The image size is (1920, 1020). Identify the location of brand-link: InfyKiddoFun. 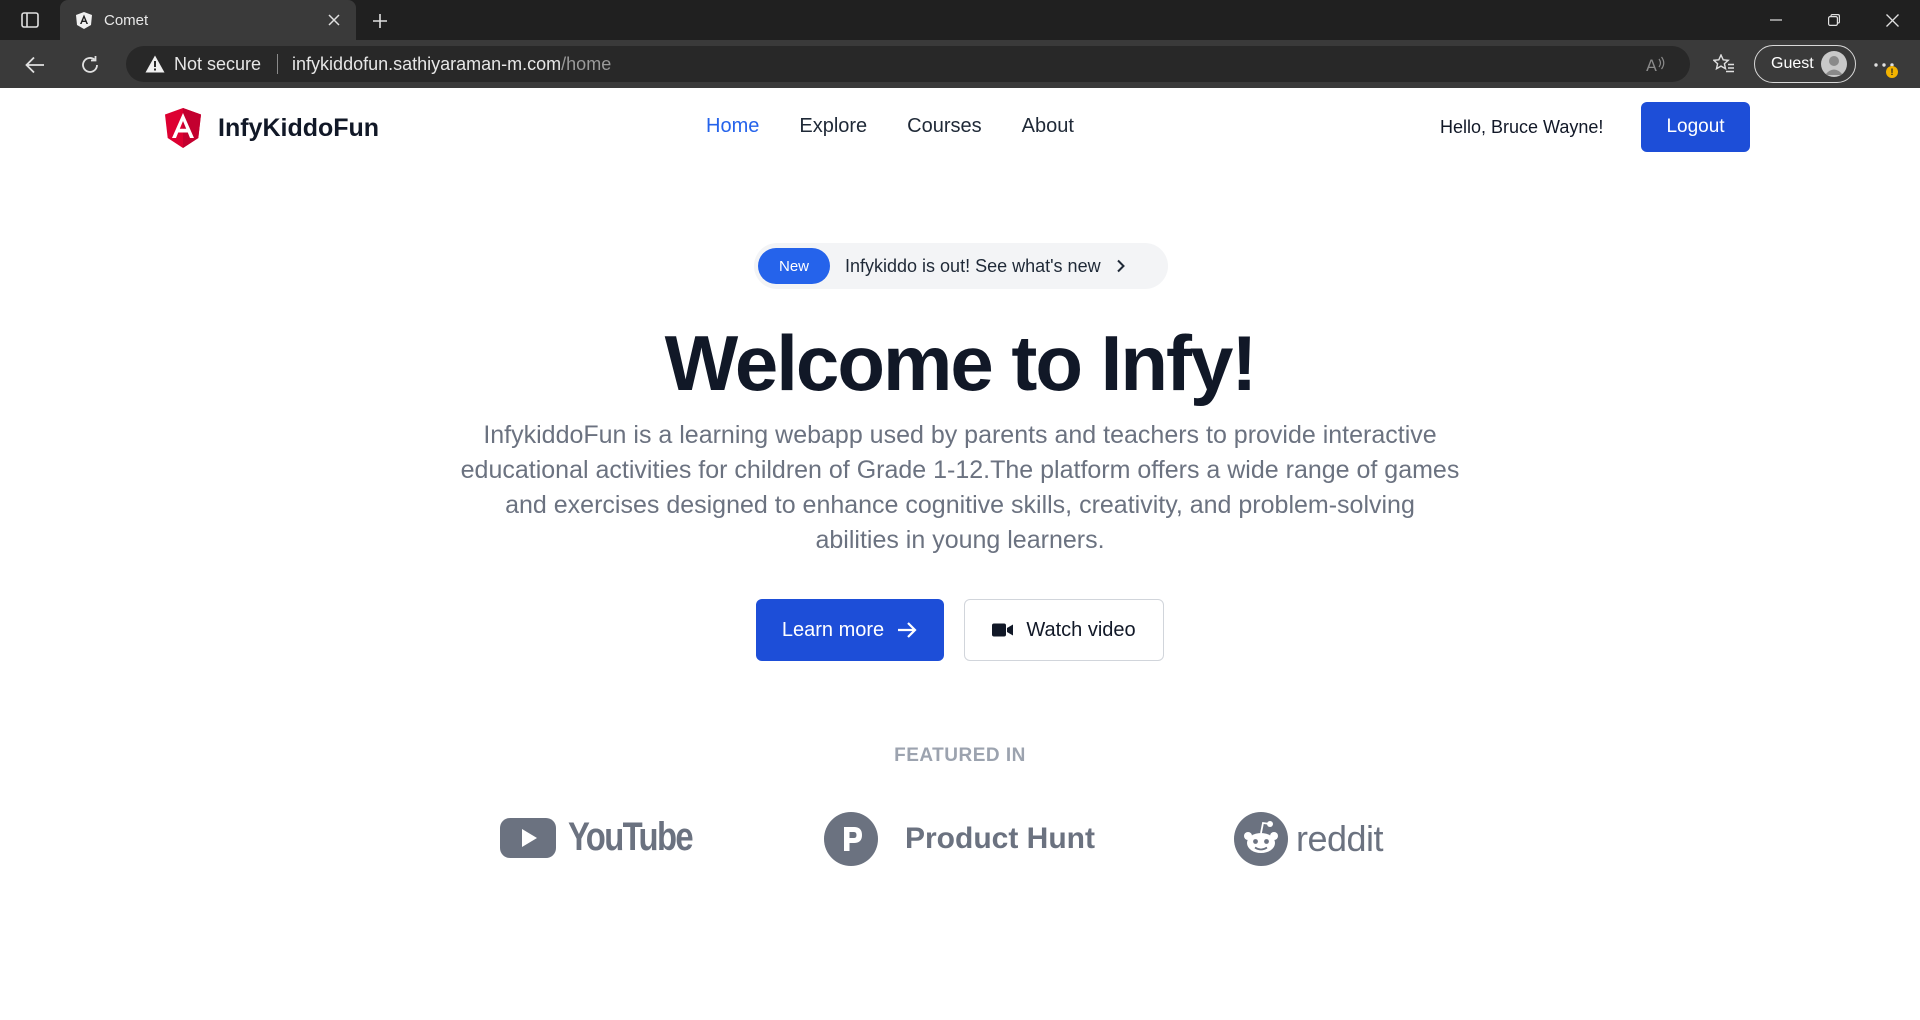
(271, 128).